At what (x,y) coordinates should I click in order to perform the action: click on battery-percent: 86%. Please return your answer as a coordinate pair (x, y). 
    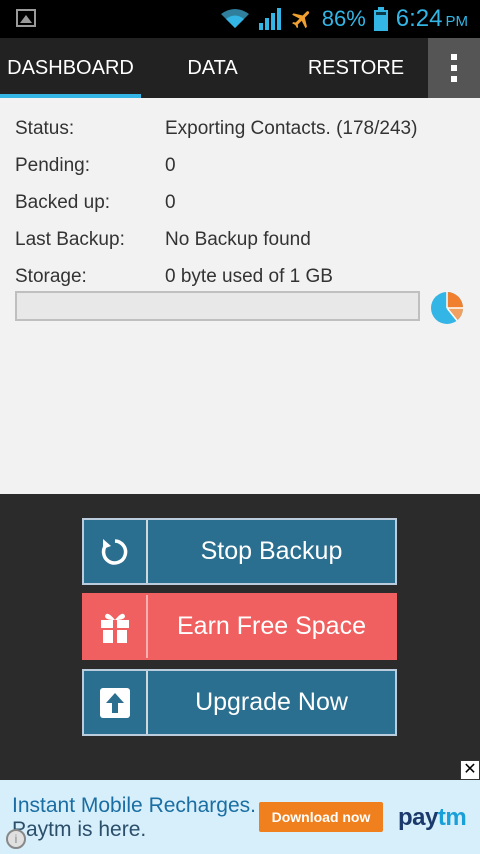
    Looking at the image, I should click on (343, 18).